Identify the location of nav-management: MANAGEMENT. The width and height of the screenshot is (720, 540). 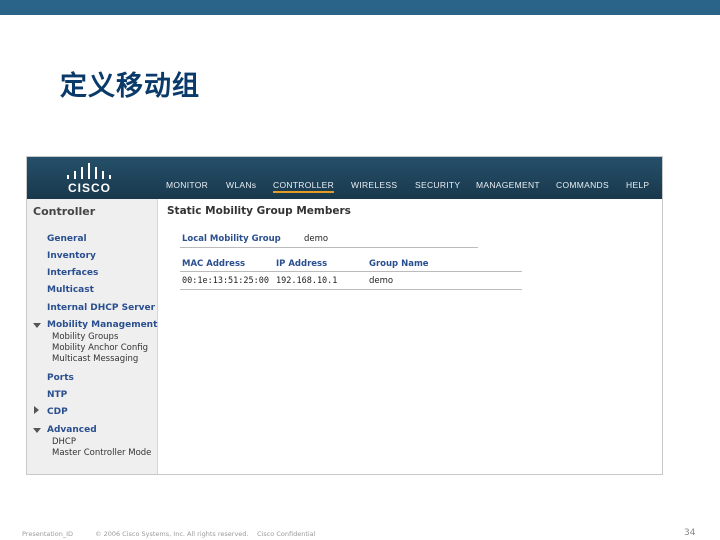
(508, 185).